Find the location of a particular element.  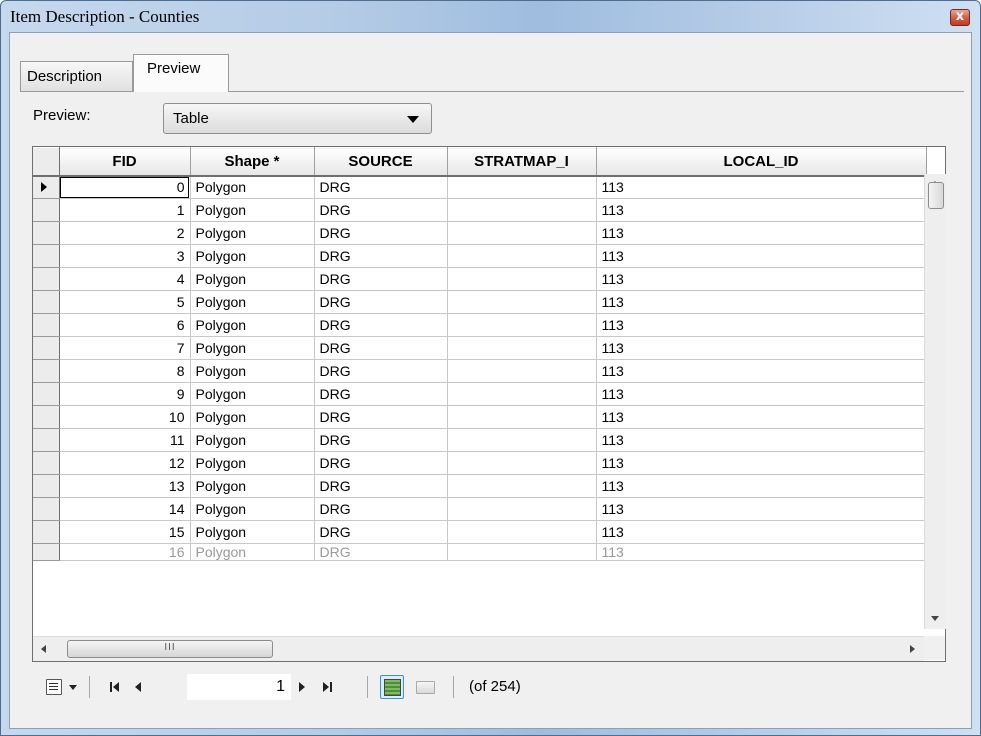

table-row: 15 Polygon DRG 113 is located at coordinates (480, 532).